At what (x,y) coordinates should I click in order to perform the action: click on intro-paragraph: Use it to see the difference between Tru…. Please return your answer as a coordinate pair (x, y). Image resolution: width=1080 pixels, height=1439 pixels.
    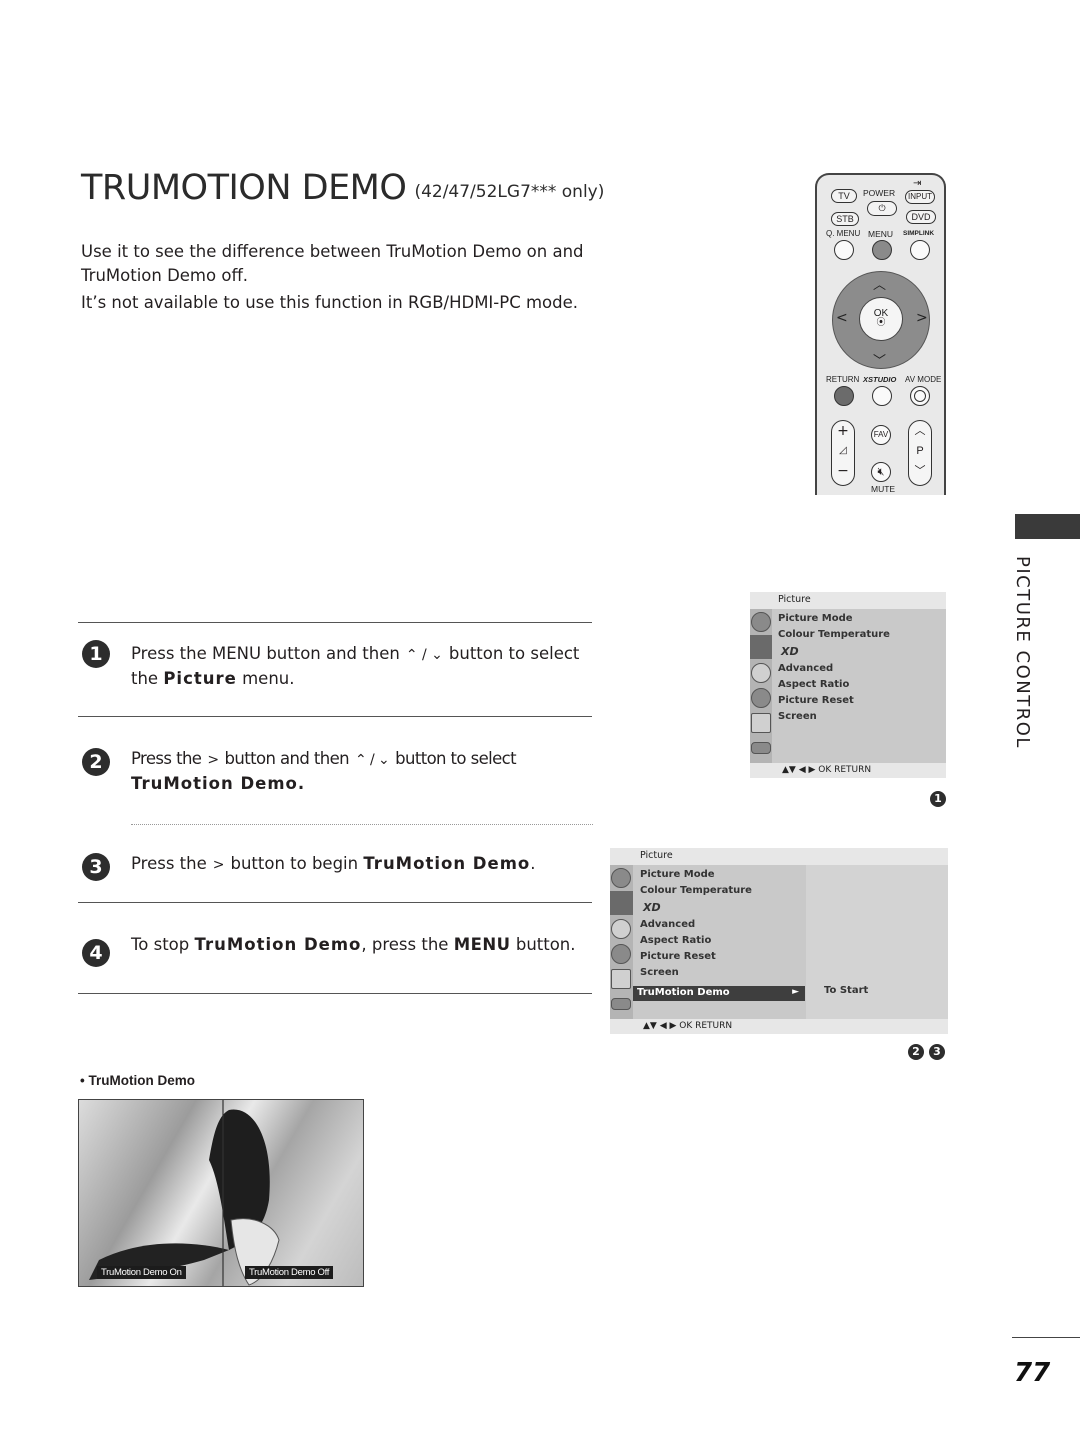
    Looking at the image, I should click on (341, 264).